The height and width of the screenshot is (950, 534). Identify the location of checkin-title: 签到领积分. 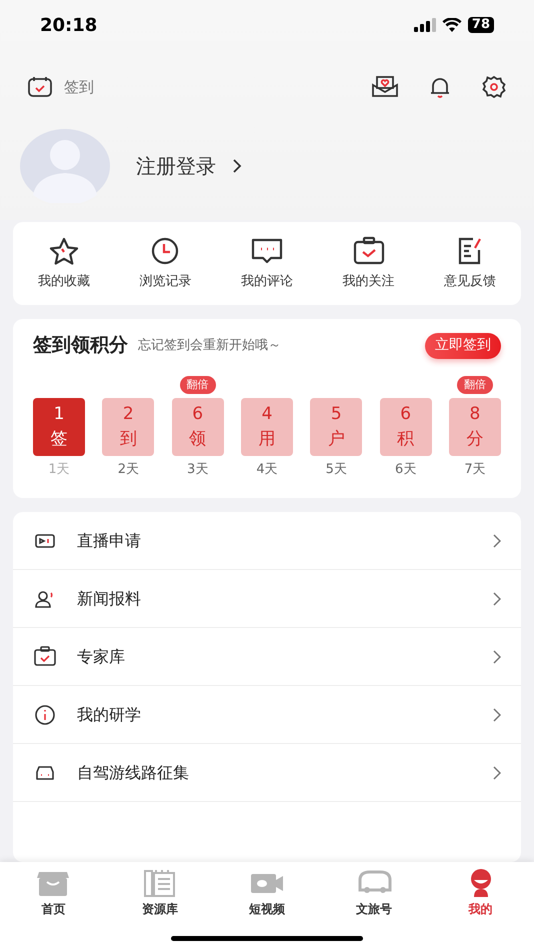
(80, 345).